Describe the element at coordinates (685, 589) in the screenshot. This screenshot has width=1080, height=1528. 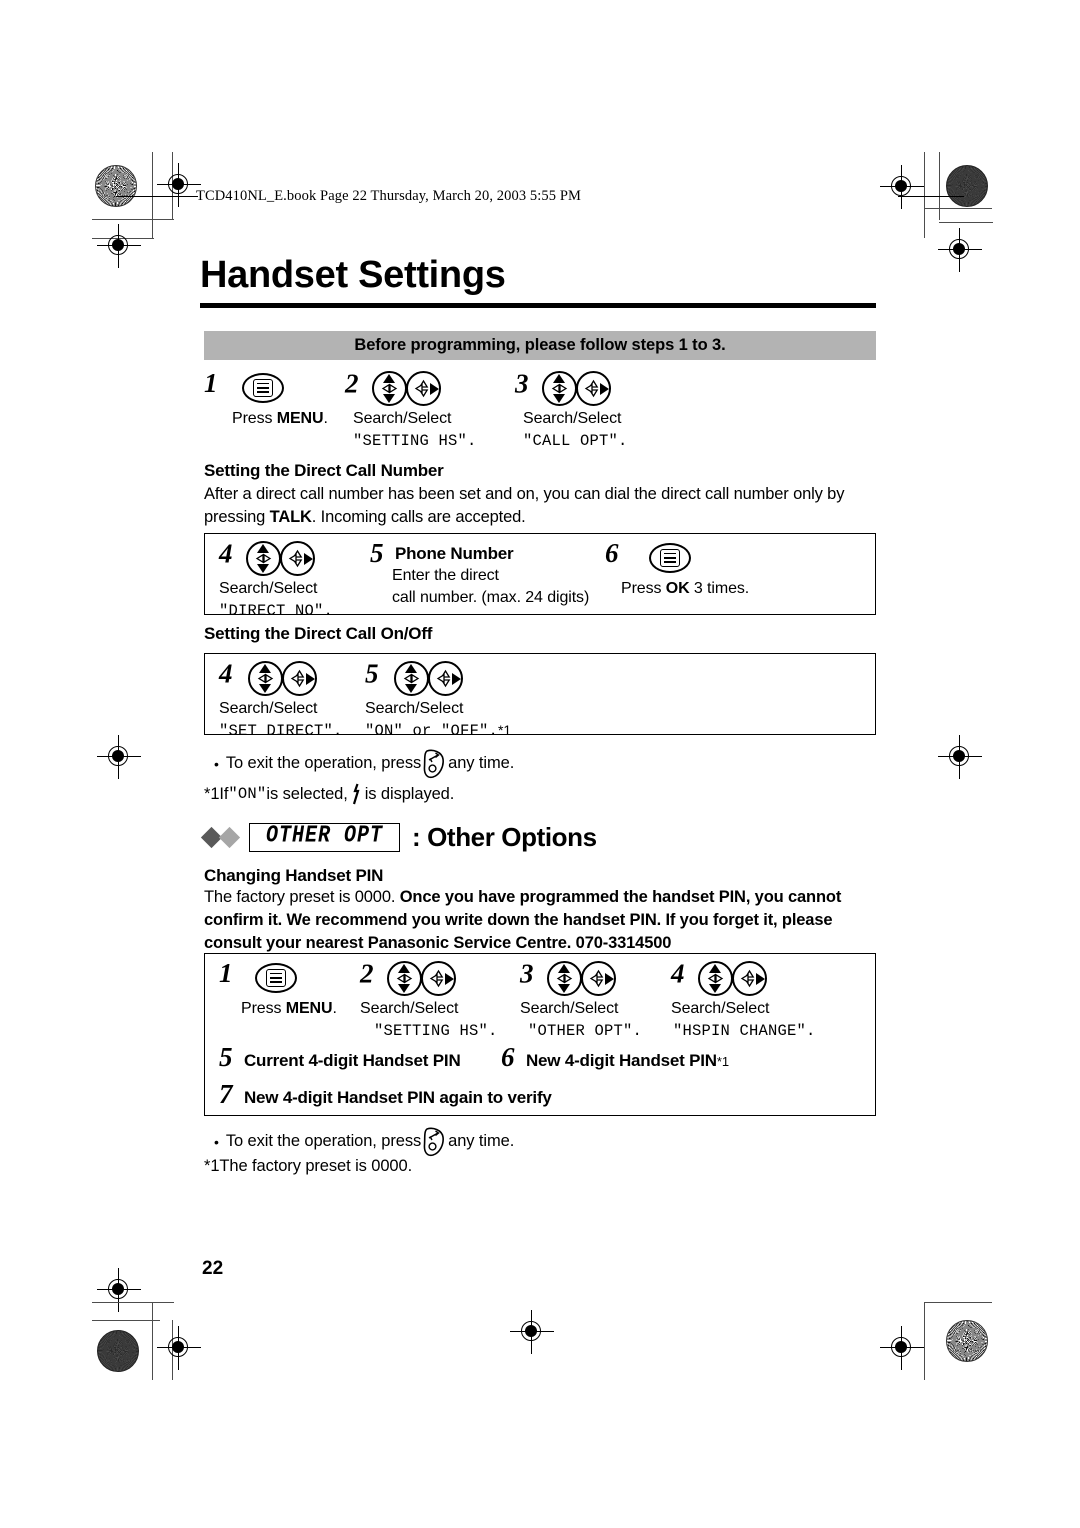
I see `step-caption: Press OK 3 times.` at that location.